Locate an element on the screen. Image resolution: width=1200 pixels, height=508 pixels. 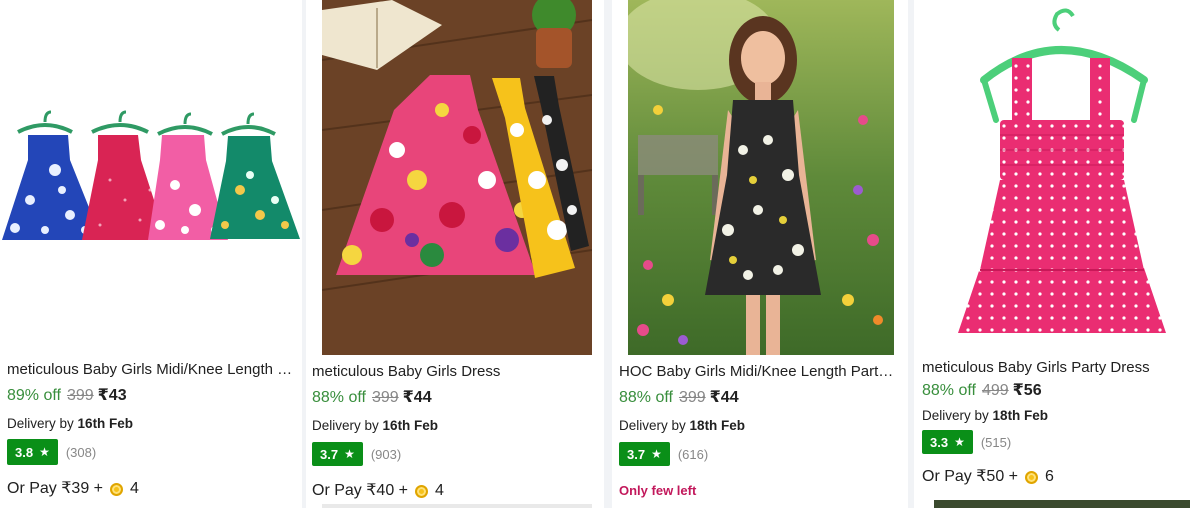
rating-badge: 3.3 ★ is located at coordinates (947, 442).